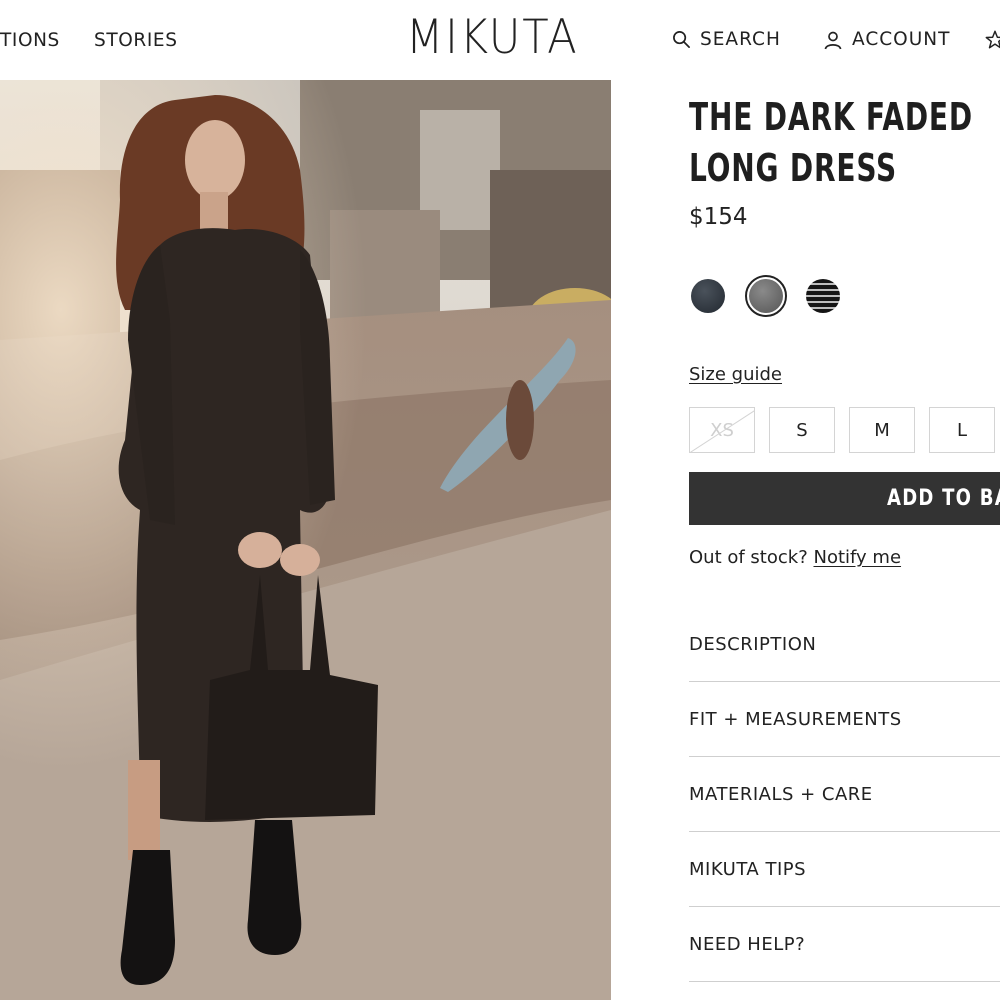 The height and width of the screenshot is (1000, 1000). I want to click on out-of-stock-text: Out of stock?, so click(748, 557).